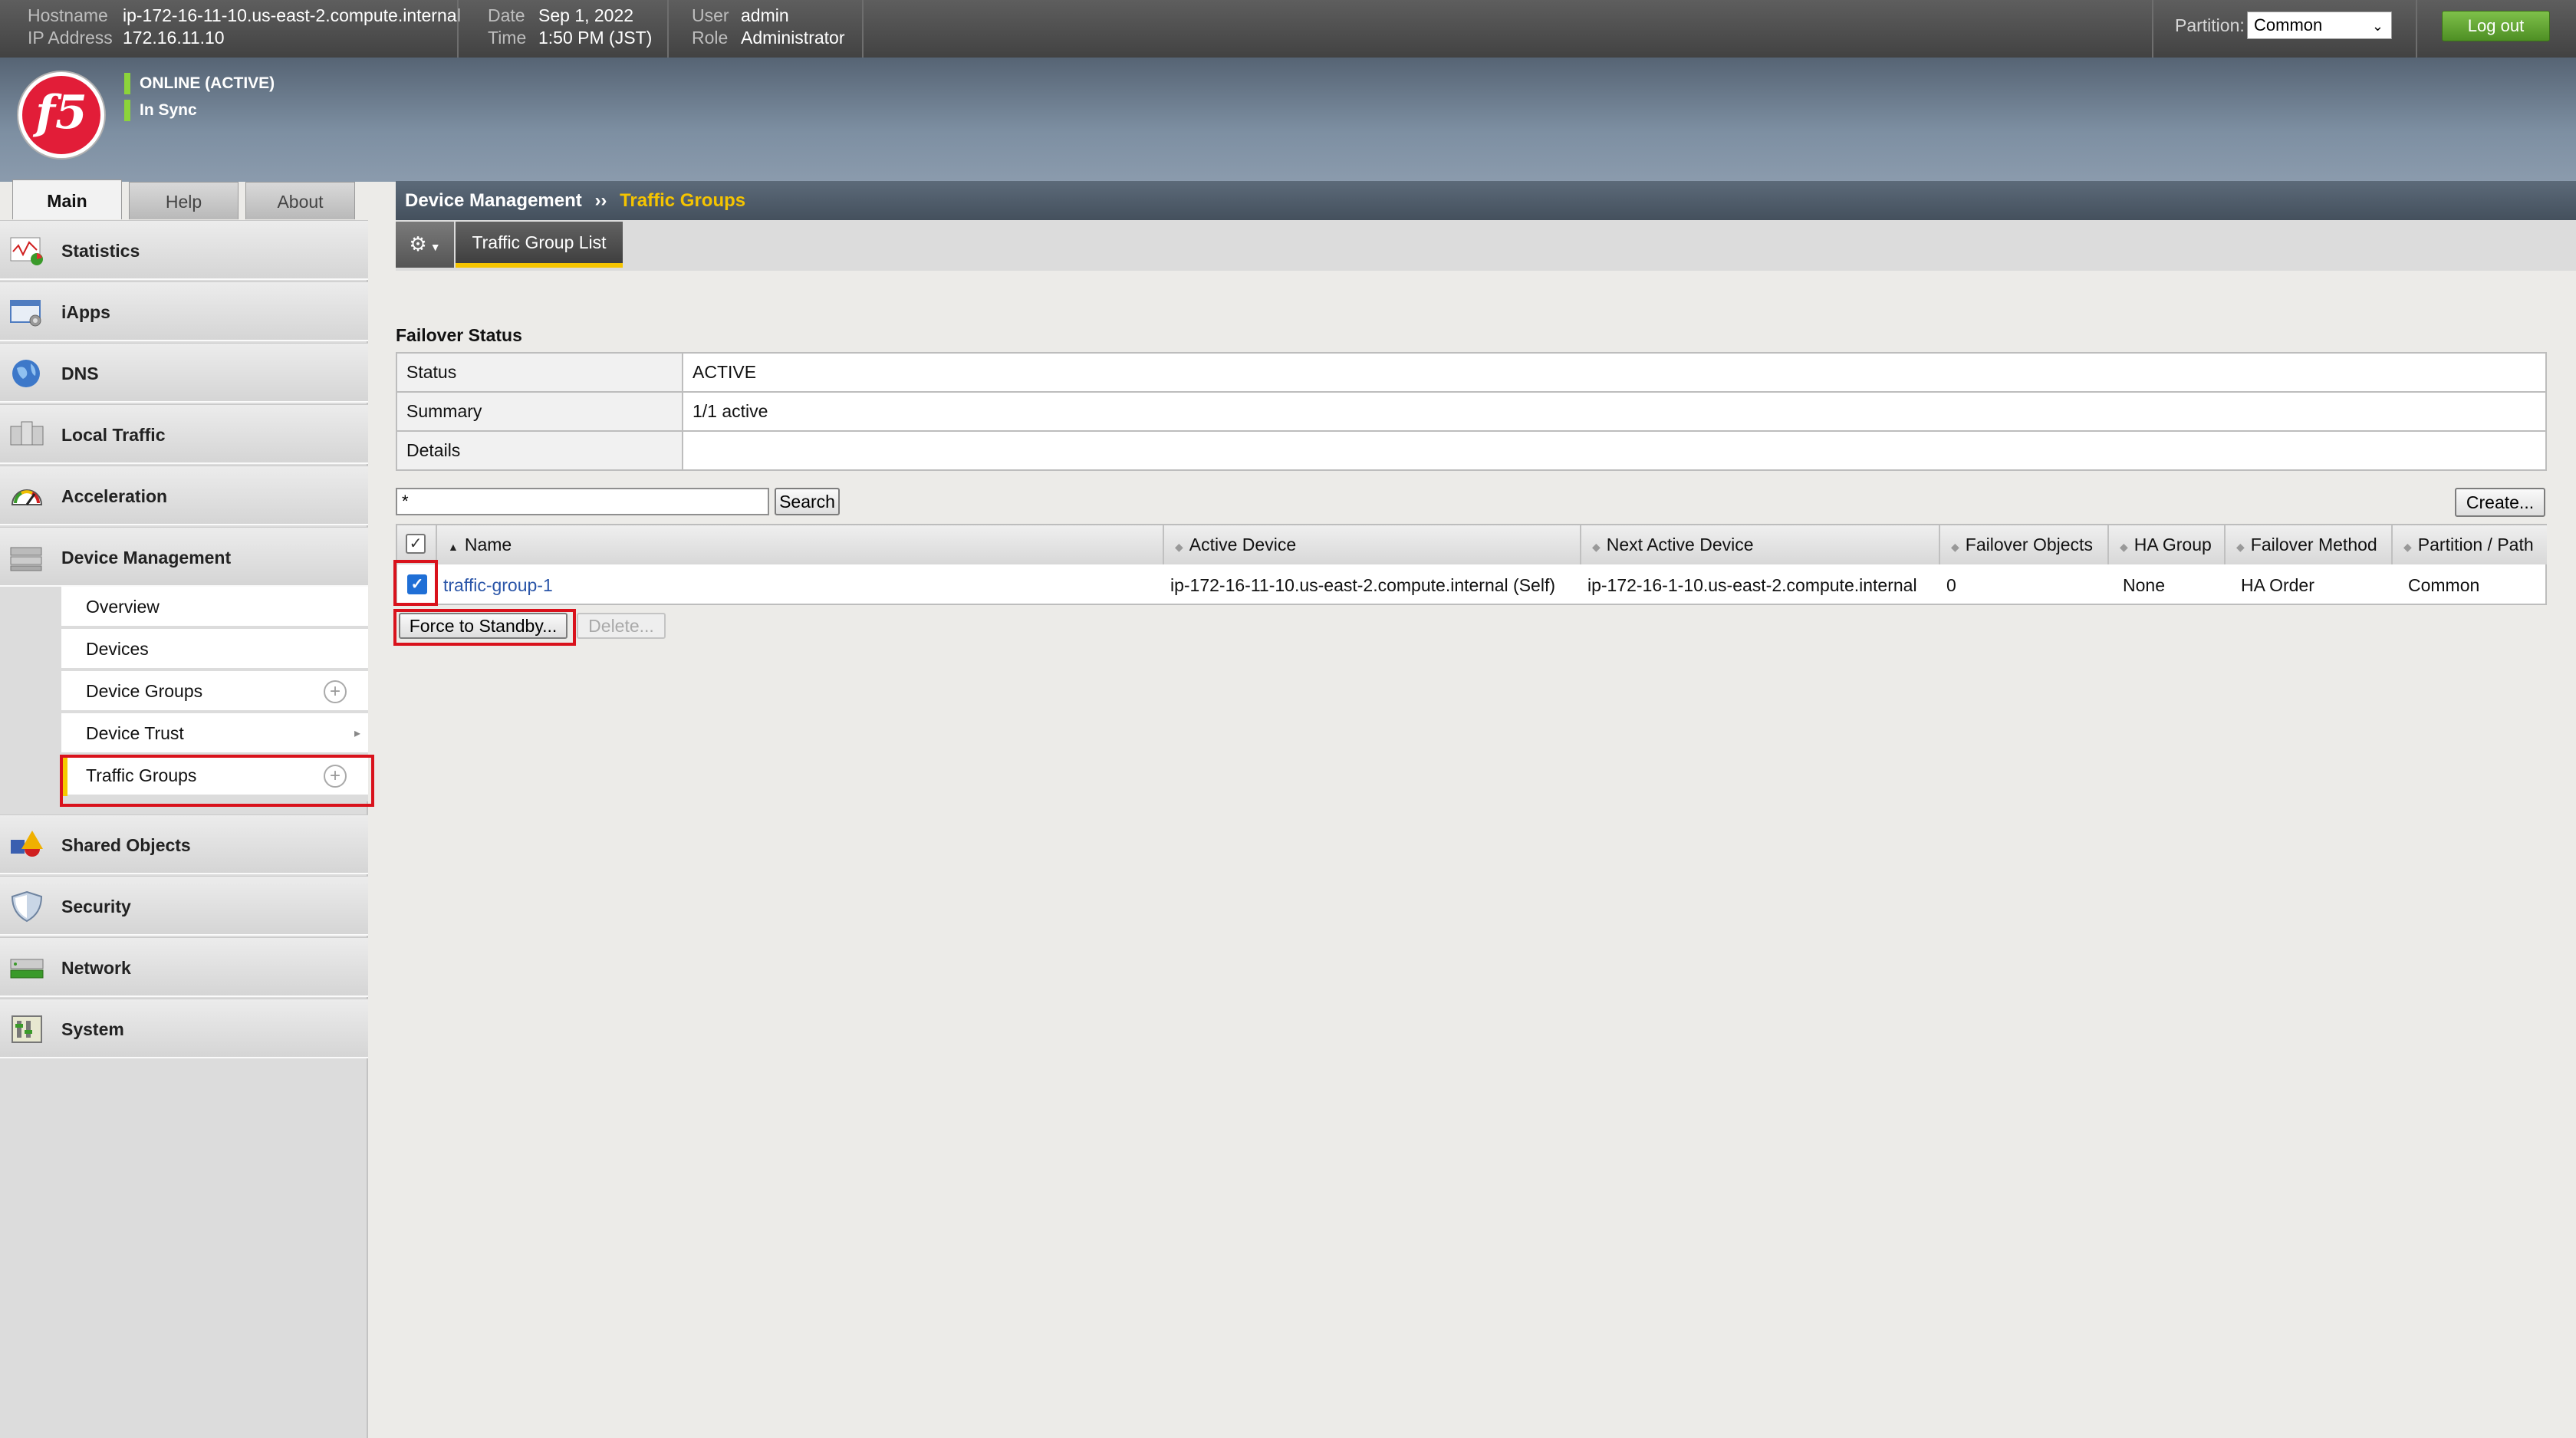  I want to click on row-value: 1/1 active, so click(1614, 411).